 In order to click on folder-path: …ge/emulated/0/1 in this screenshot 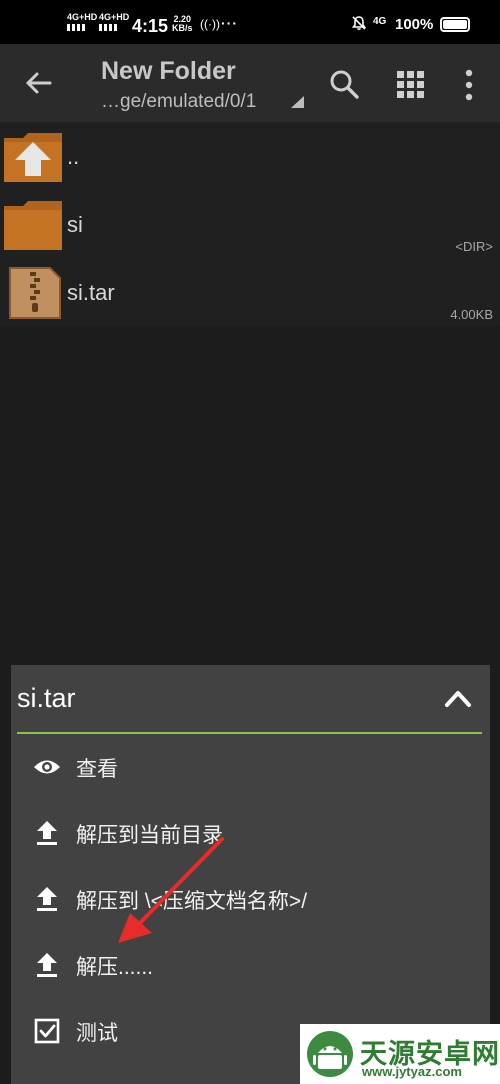, I will do `click(178, 102)`.